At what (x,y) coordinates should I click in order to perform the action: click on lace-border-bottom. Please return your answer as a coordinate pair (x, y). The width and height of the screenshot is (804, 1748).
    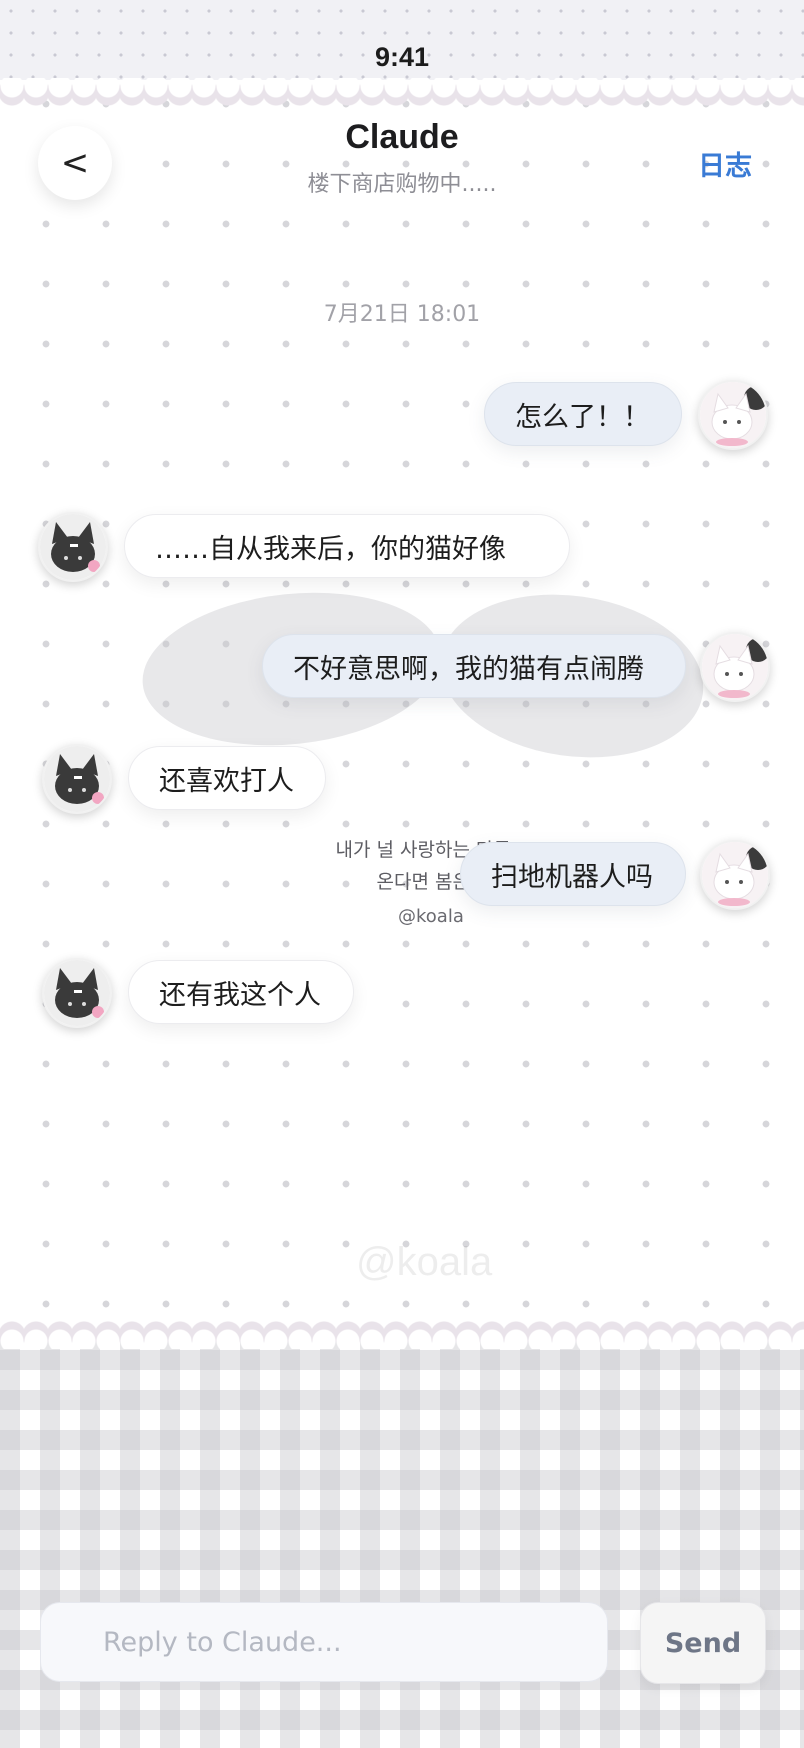
    Looking at the image, I should click on (402, 1332).